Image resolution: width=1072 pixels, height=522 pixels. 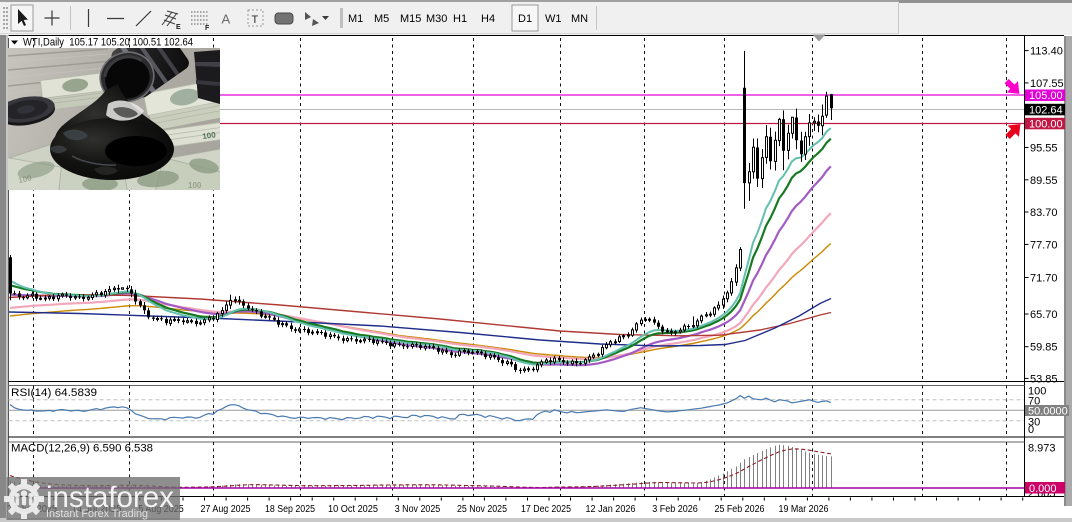 I want to click on svg-text: 71.70, so click(x=1044, y=279).